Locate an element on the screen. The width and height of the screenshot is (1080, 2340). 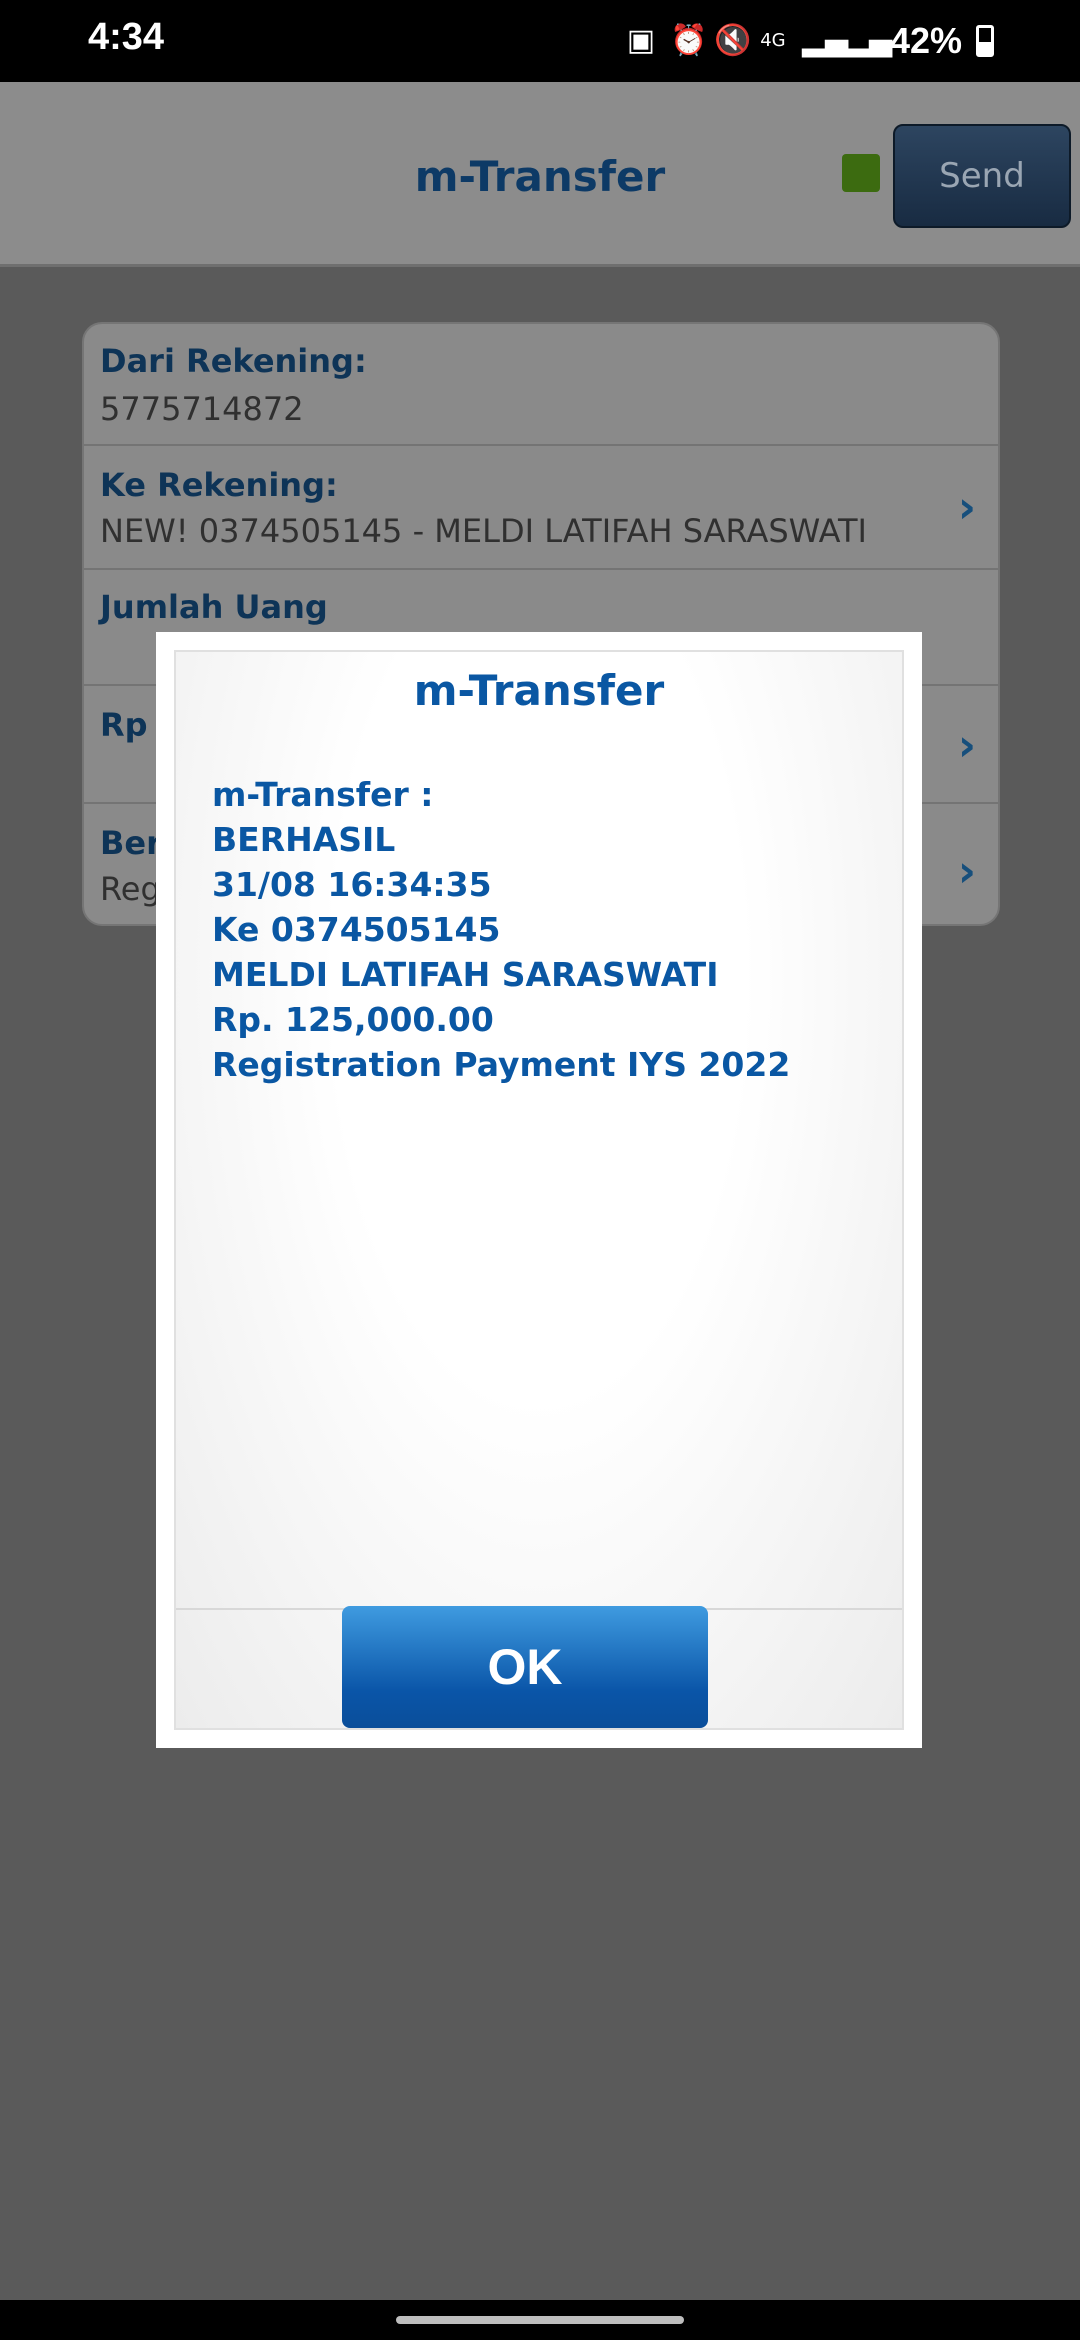
amount-label: Jumlah Uang is located at coordinates (214, 607).